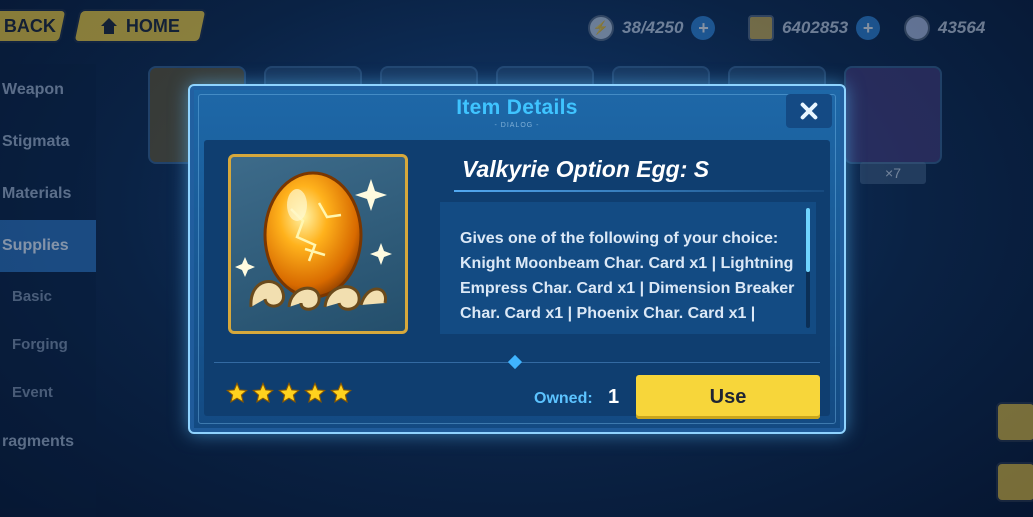 This screenshot has width=1033, height=517. What do you see at coordinates (808, 240) in the screenshot?
I see `scrollbar-thumb` at bounding box center [808, 240].